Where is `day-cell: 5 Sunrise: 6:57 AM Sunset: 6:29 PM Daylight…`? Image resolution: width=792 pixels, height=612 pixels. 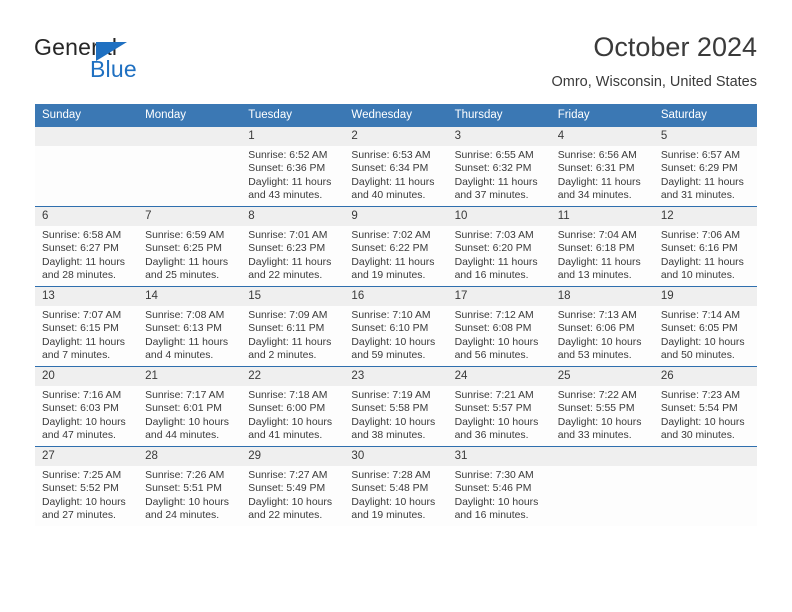 day-cell: 5 Sunrise: 6:57 AM Sunset: 6:29 PM Daylight… is located at coordinates (705, 167).